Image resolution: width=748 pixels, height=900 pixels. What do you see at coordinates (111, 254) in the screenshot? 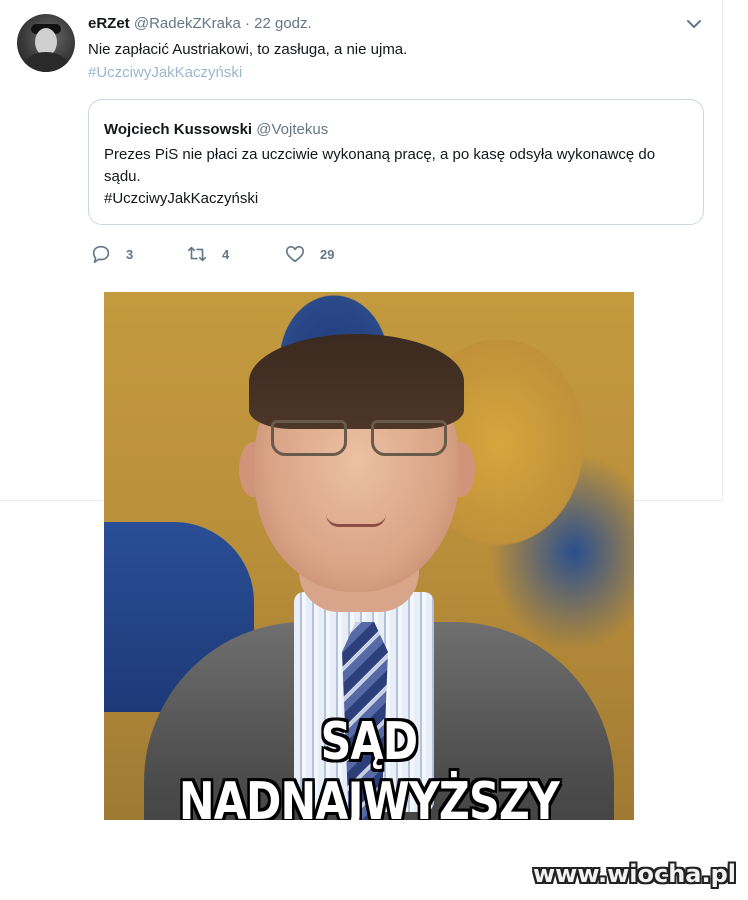
I see `reply-button: 3` at bounding box center [111, 254].